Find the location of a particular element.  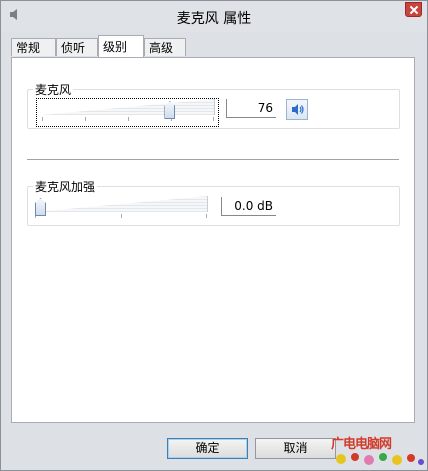

tab-general: 常规 is located at coordinates (33, 47).